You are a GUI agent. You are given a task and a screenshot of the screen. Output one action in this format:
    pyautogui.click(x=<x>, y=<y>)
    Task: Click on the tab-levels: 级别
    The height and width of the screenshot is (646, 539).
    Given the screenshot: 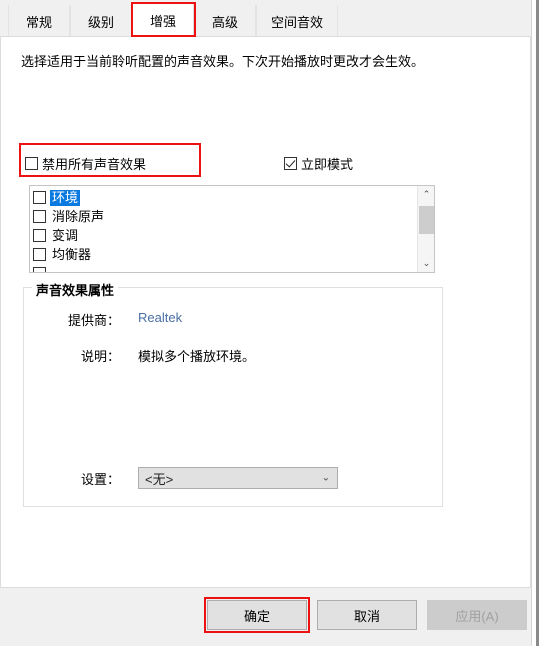 What is the action you would take?
    pyautogui.click(x=101, y=21)
    